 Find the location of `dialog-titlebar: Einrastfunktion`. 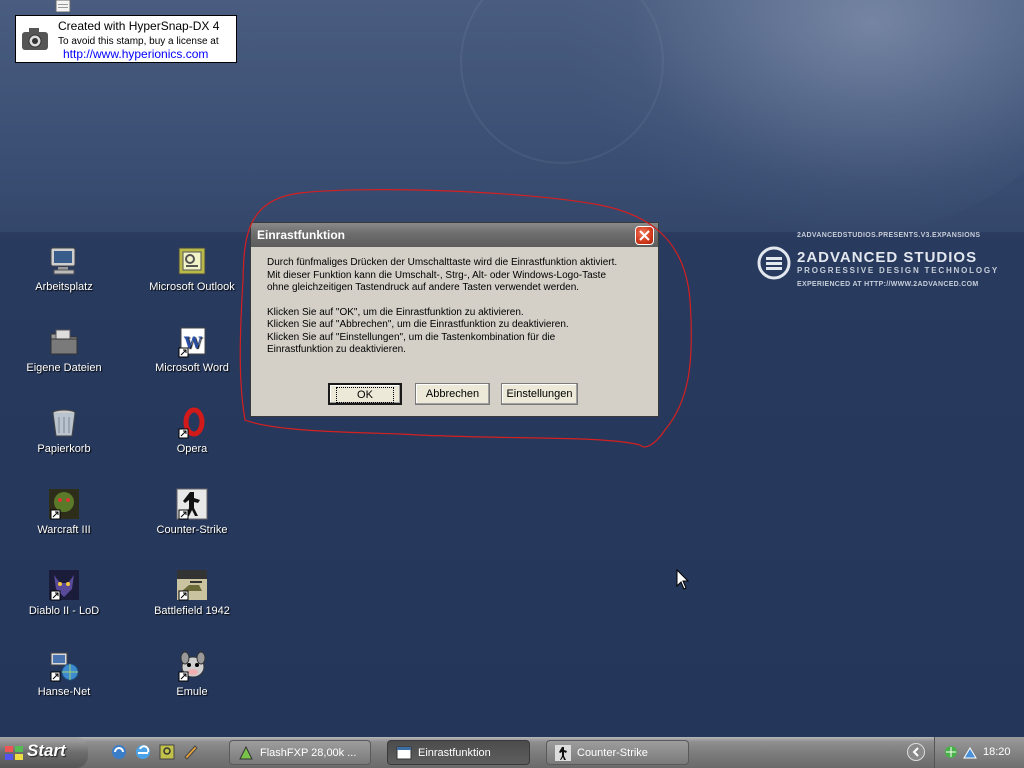

dialog-titlebar: Einrastfunktion is located at coordinates (454, 235).